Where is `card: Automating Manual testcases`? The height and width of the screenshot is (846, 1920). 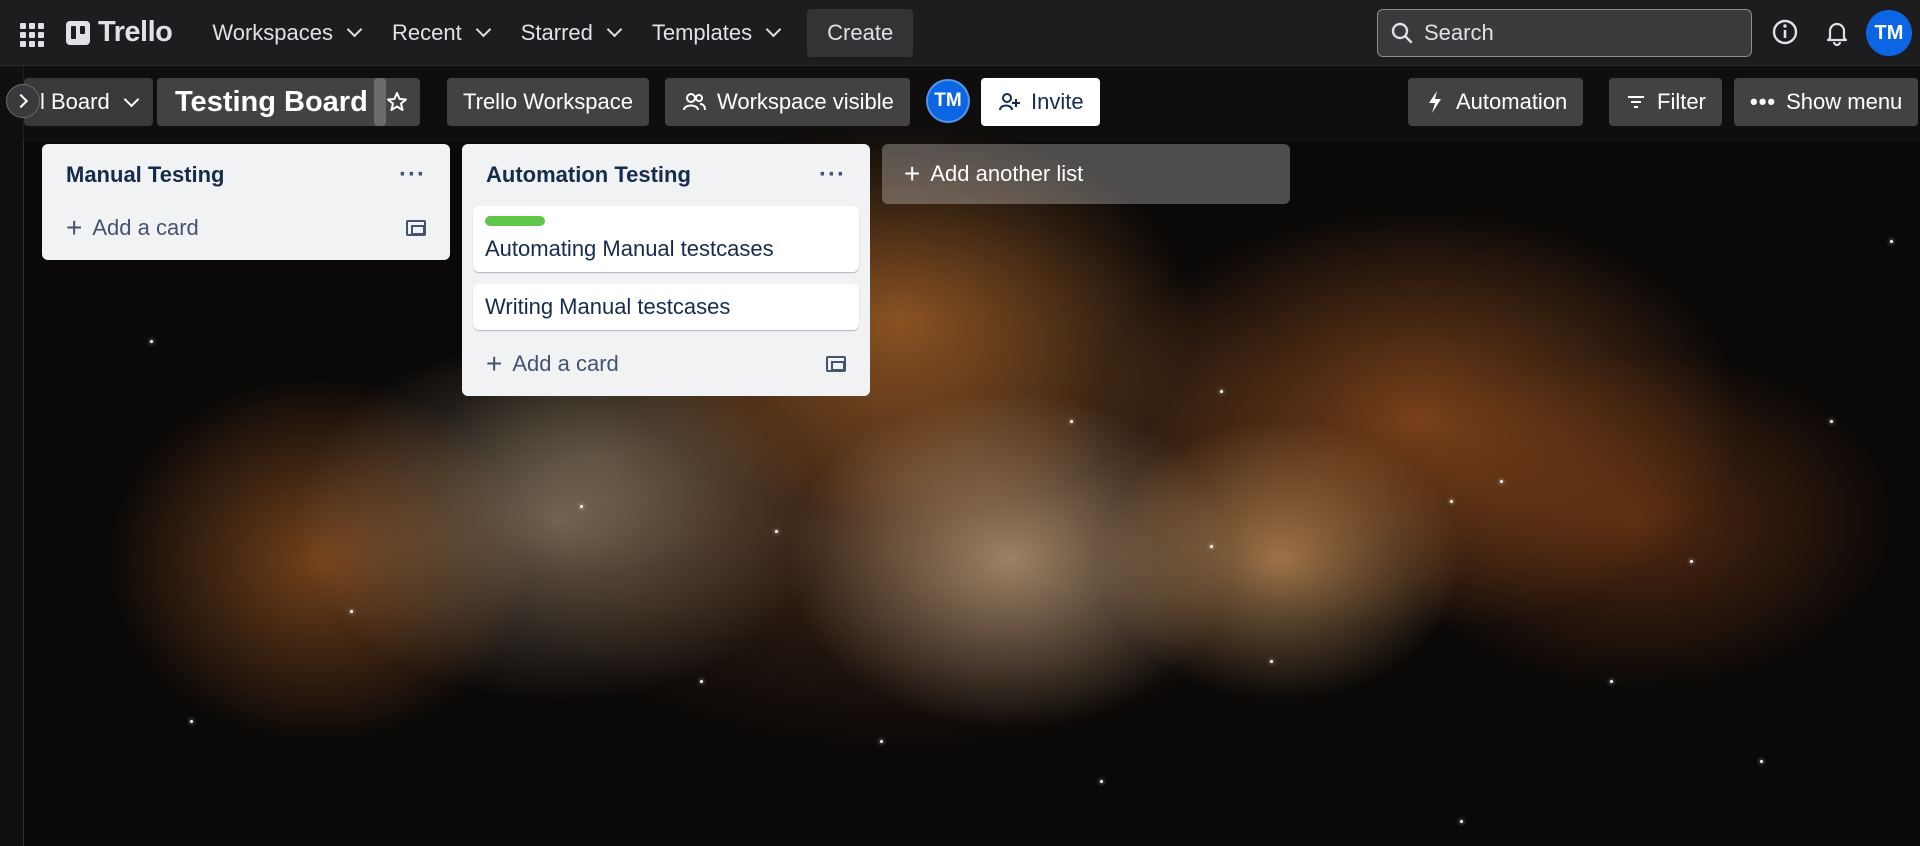
card: Automating Manual testcases is located at coordinates (666, 239).